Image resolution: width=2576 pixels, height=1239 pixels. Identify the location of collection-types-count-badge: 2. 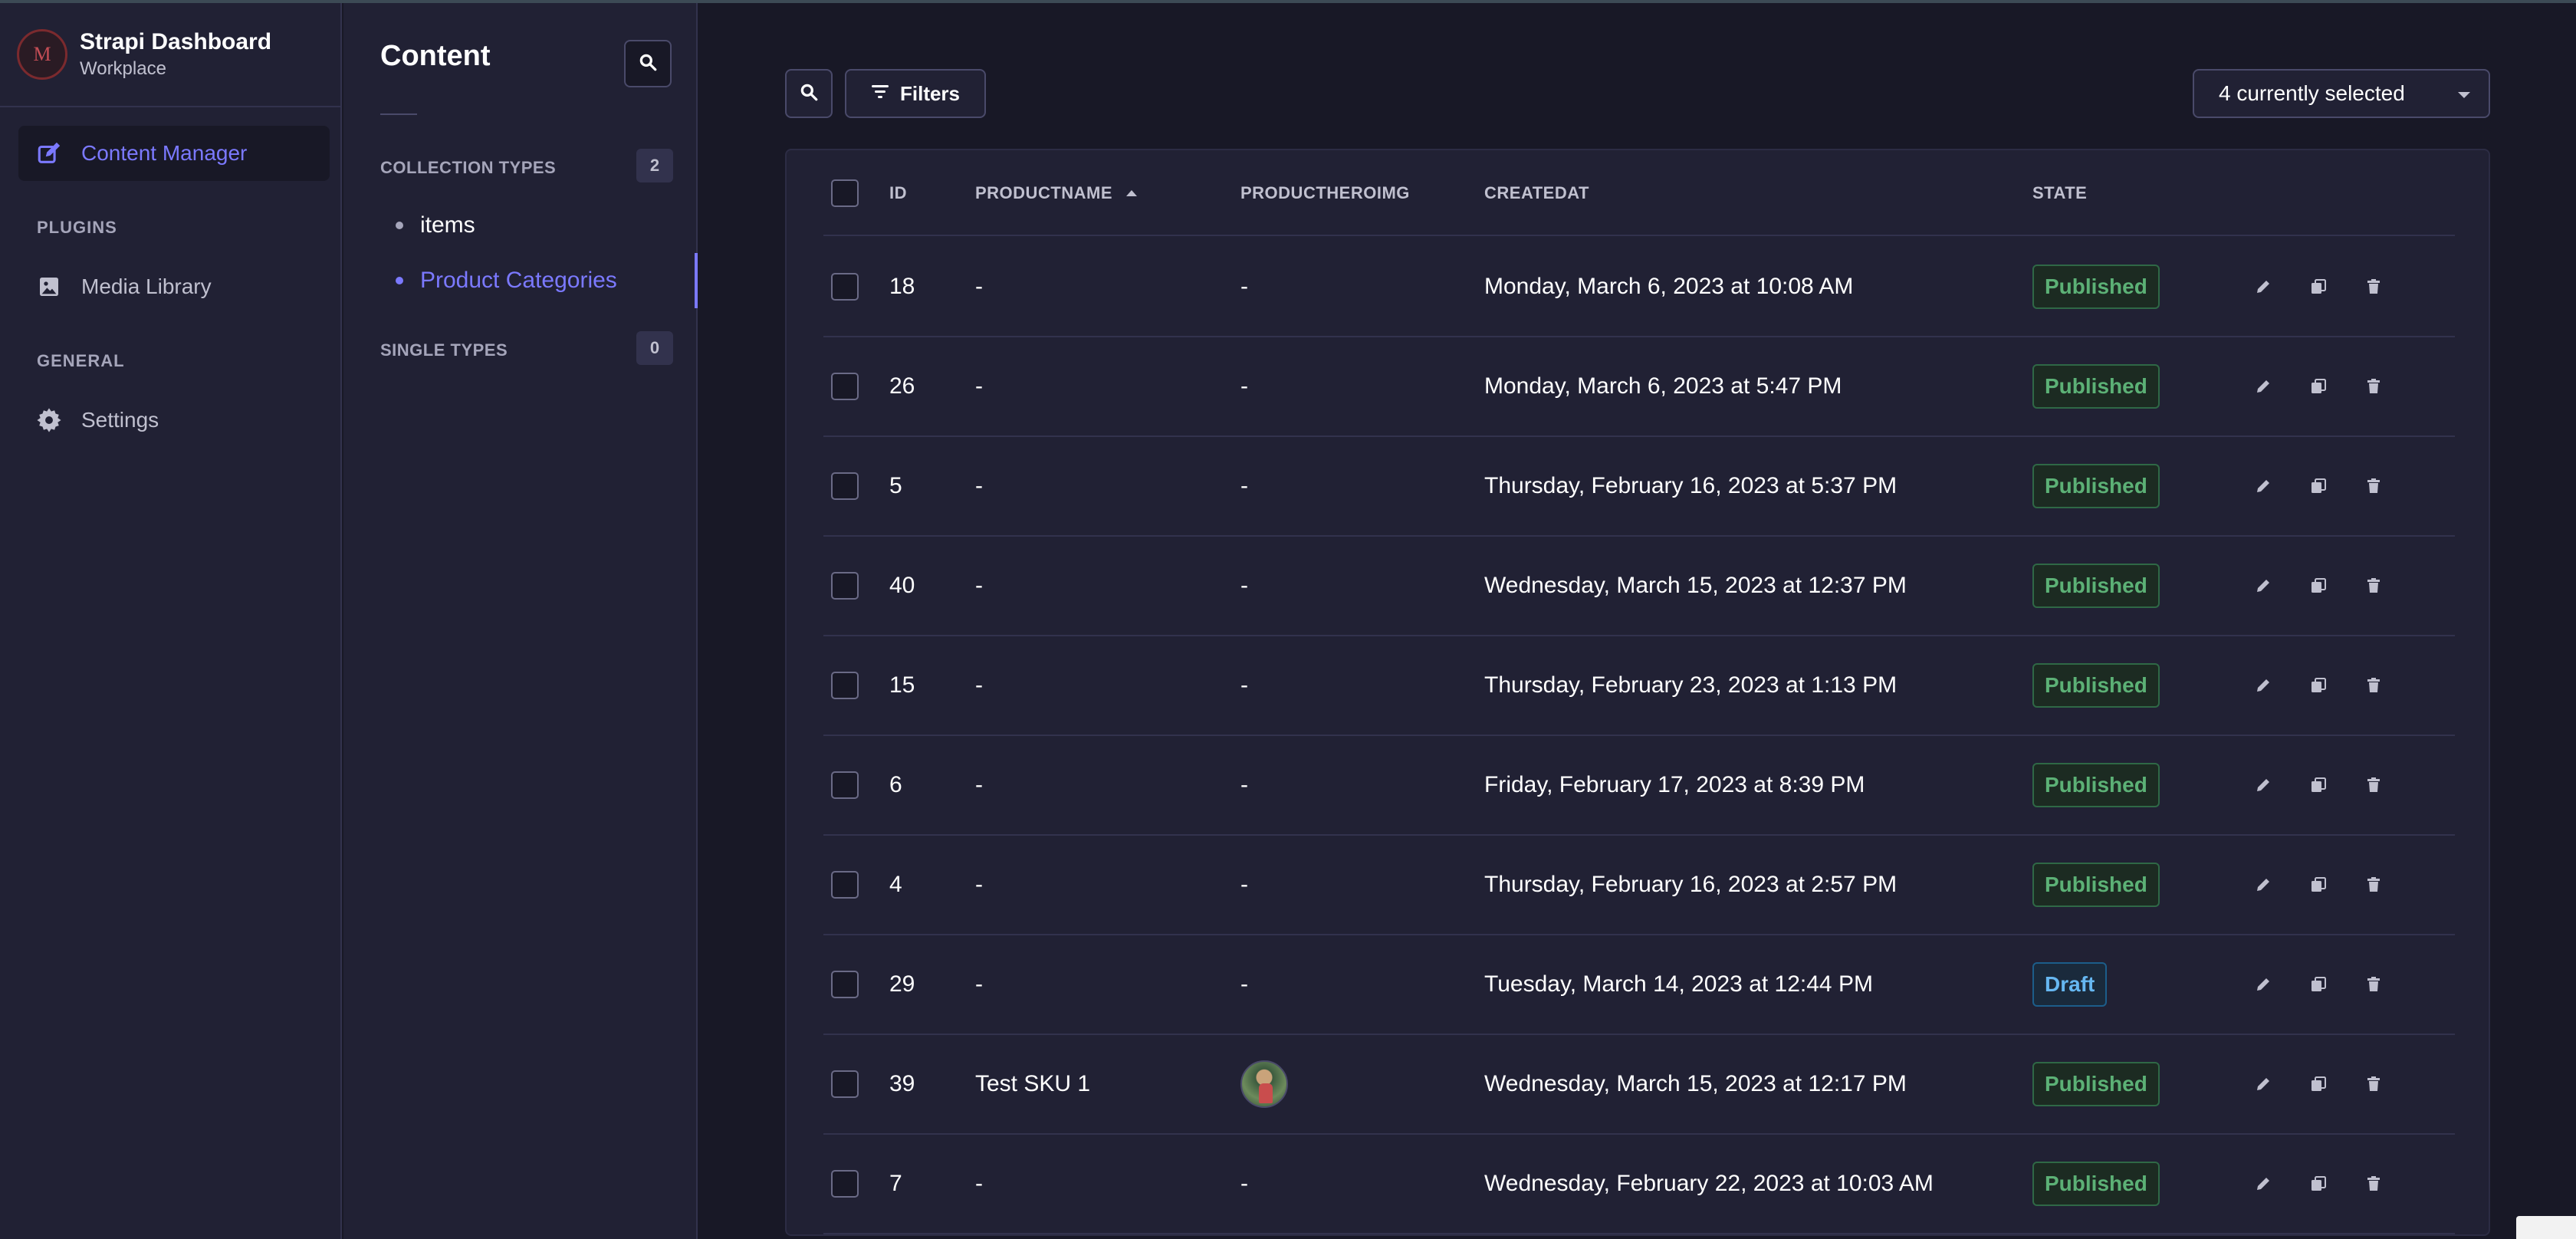
(654, 165).